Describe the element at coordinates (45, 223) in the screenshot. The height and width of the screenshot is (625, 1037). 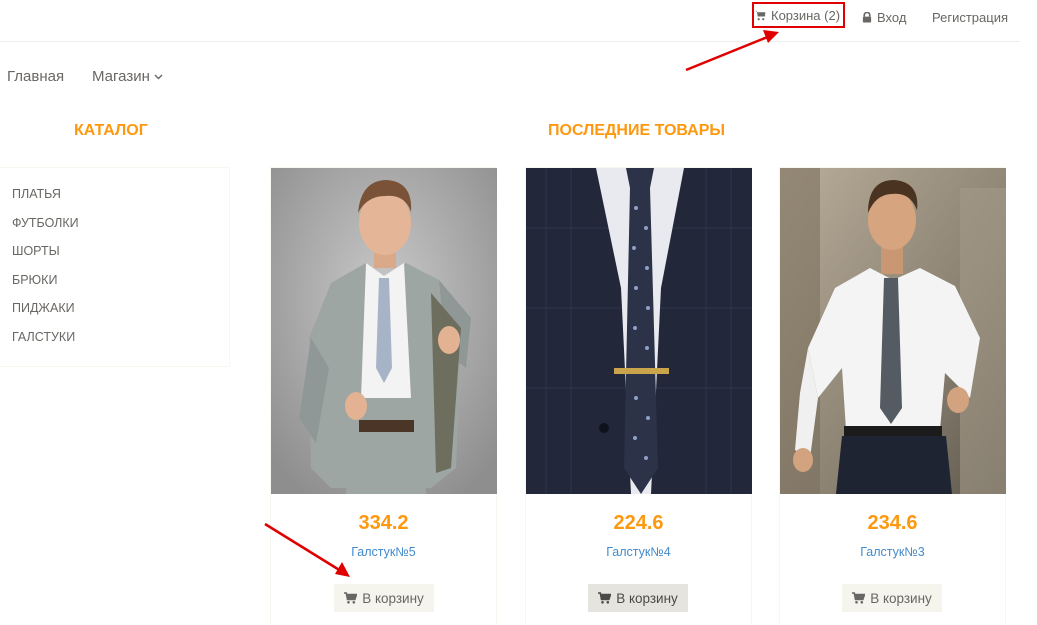
I see `catalog-item-tshirts: Футболки` at that location.